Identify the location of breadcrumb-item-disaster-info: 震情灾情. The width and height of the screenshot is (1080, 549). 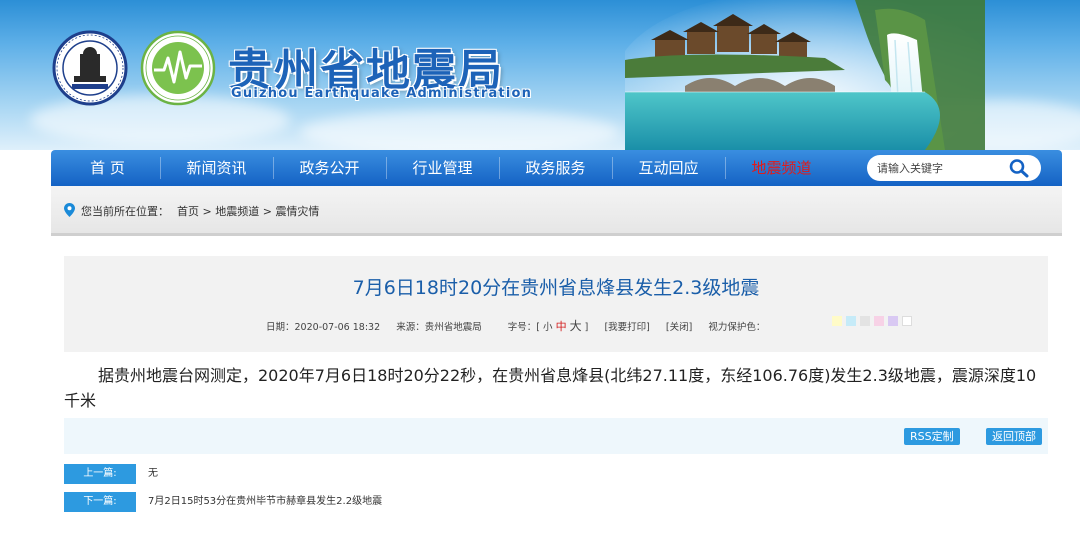
(297, 211).